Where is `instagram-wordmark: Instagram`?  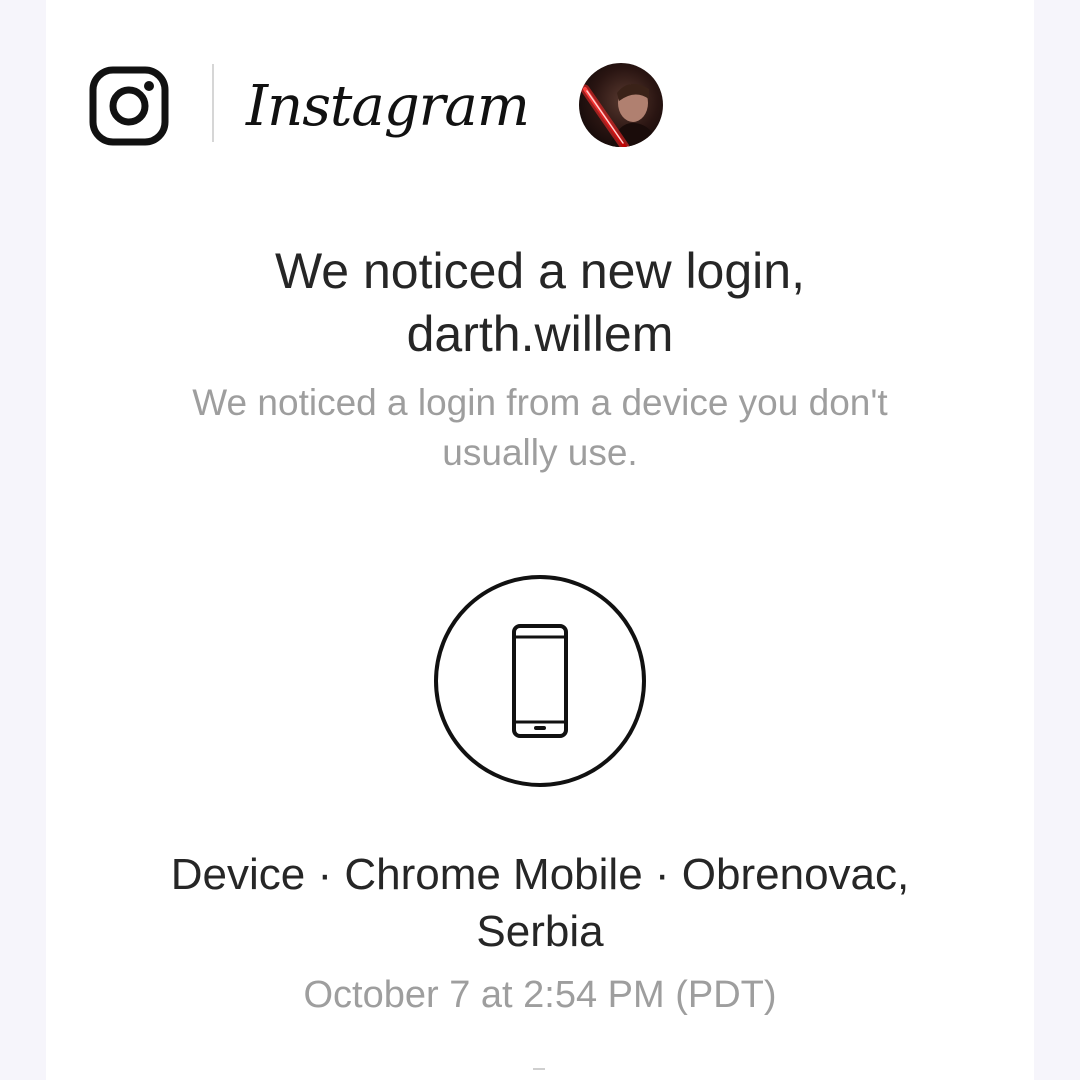 instagram-wordmark: Instagram is located at coordinates (388, 107).